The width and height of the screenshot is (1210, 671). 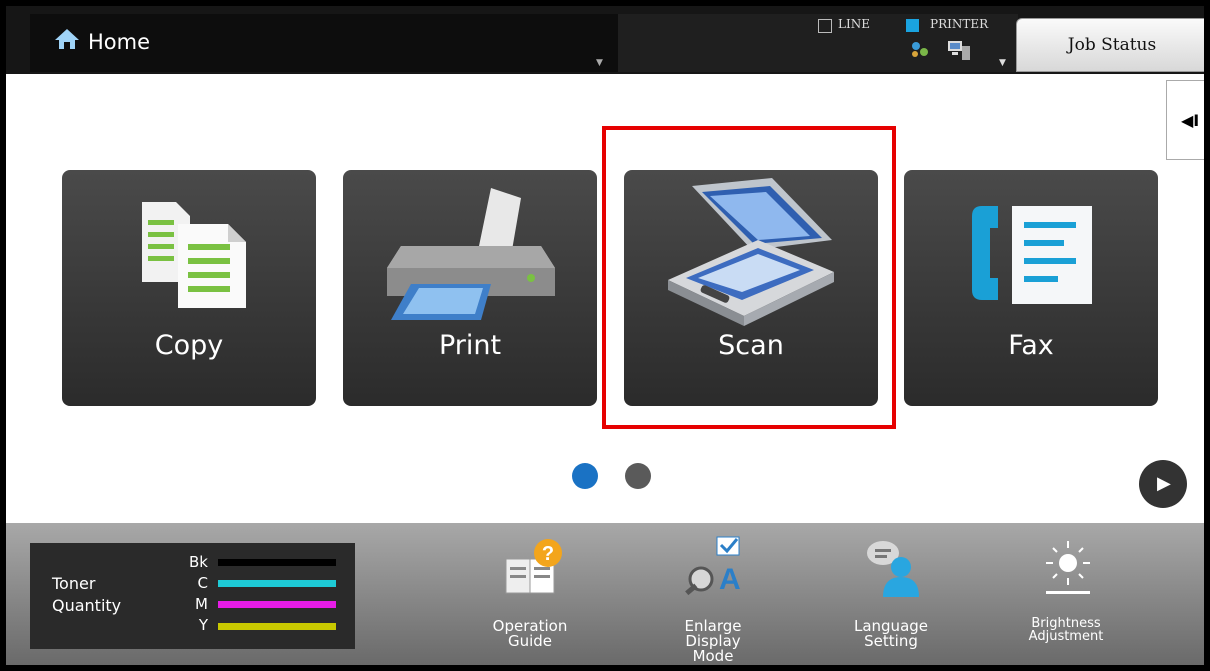 What do you see at coordinates (530, 641) in the screenshot?
I see `operation-guide-line2: Guide` at bounding box center [530, 641].